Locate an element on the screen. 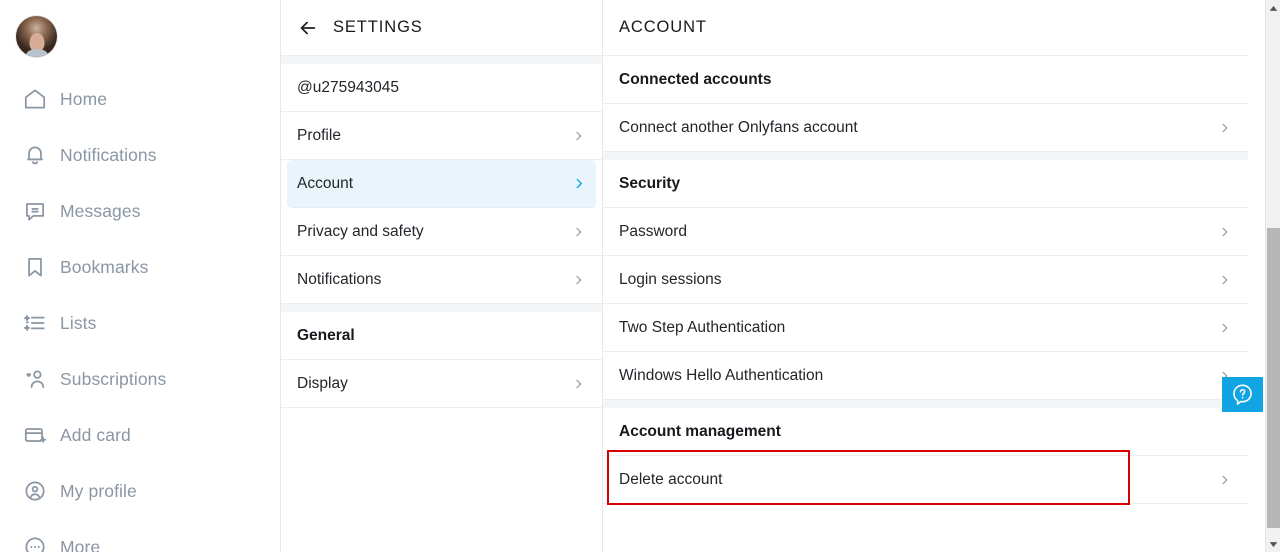  avatar-container is located at coordinates (140, 28).